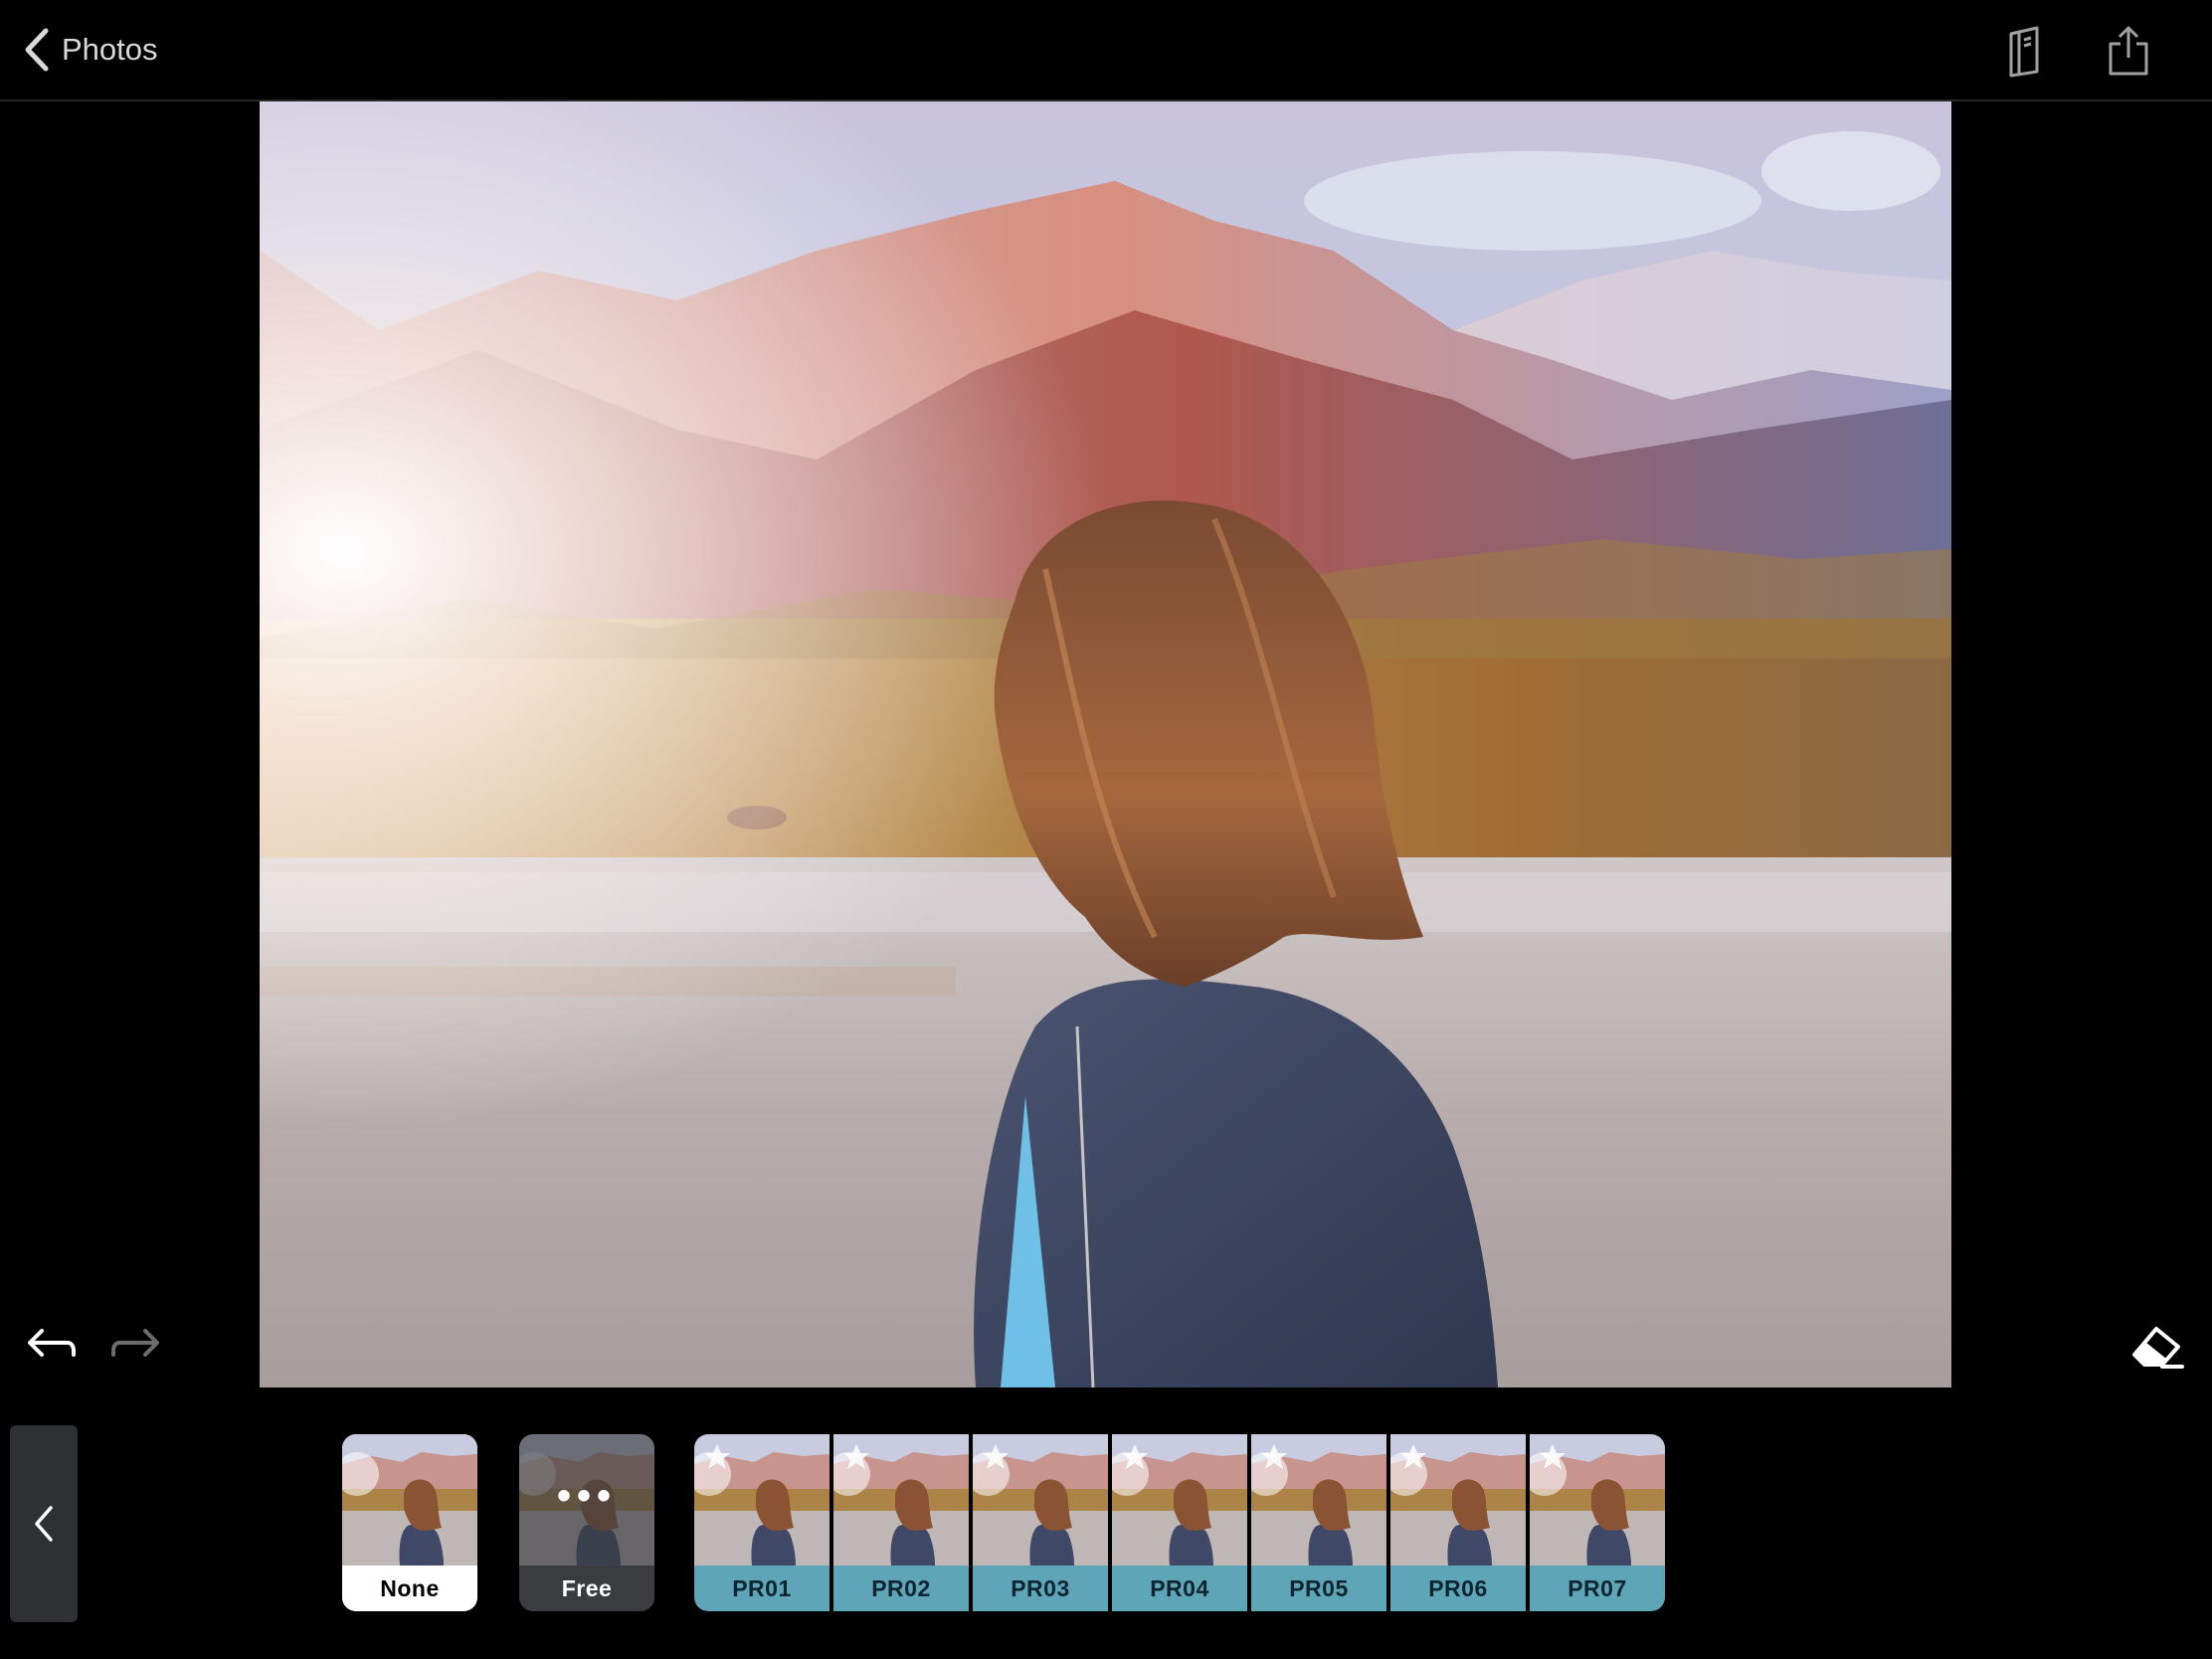 The height and width of the screenshot is (1659, 2212). Describe the element at coordinates (586, 1522) in the screenshot. I see `filter-free: ••• Free` at that location.